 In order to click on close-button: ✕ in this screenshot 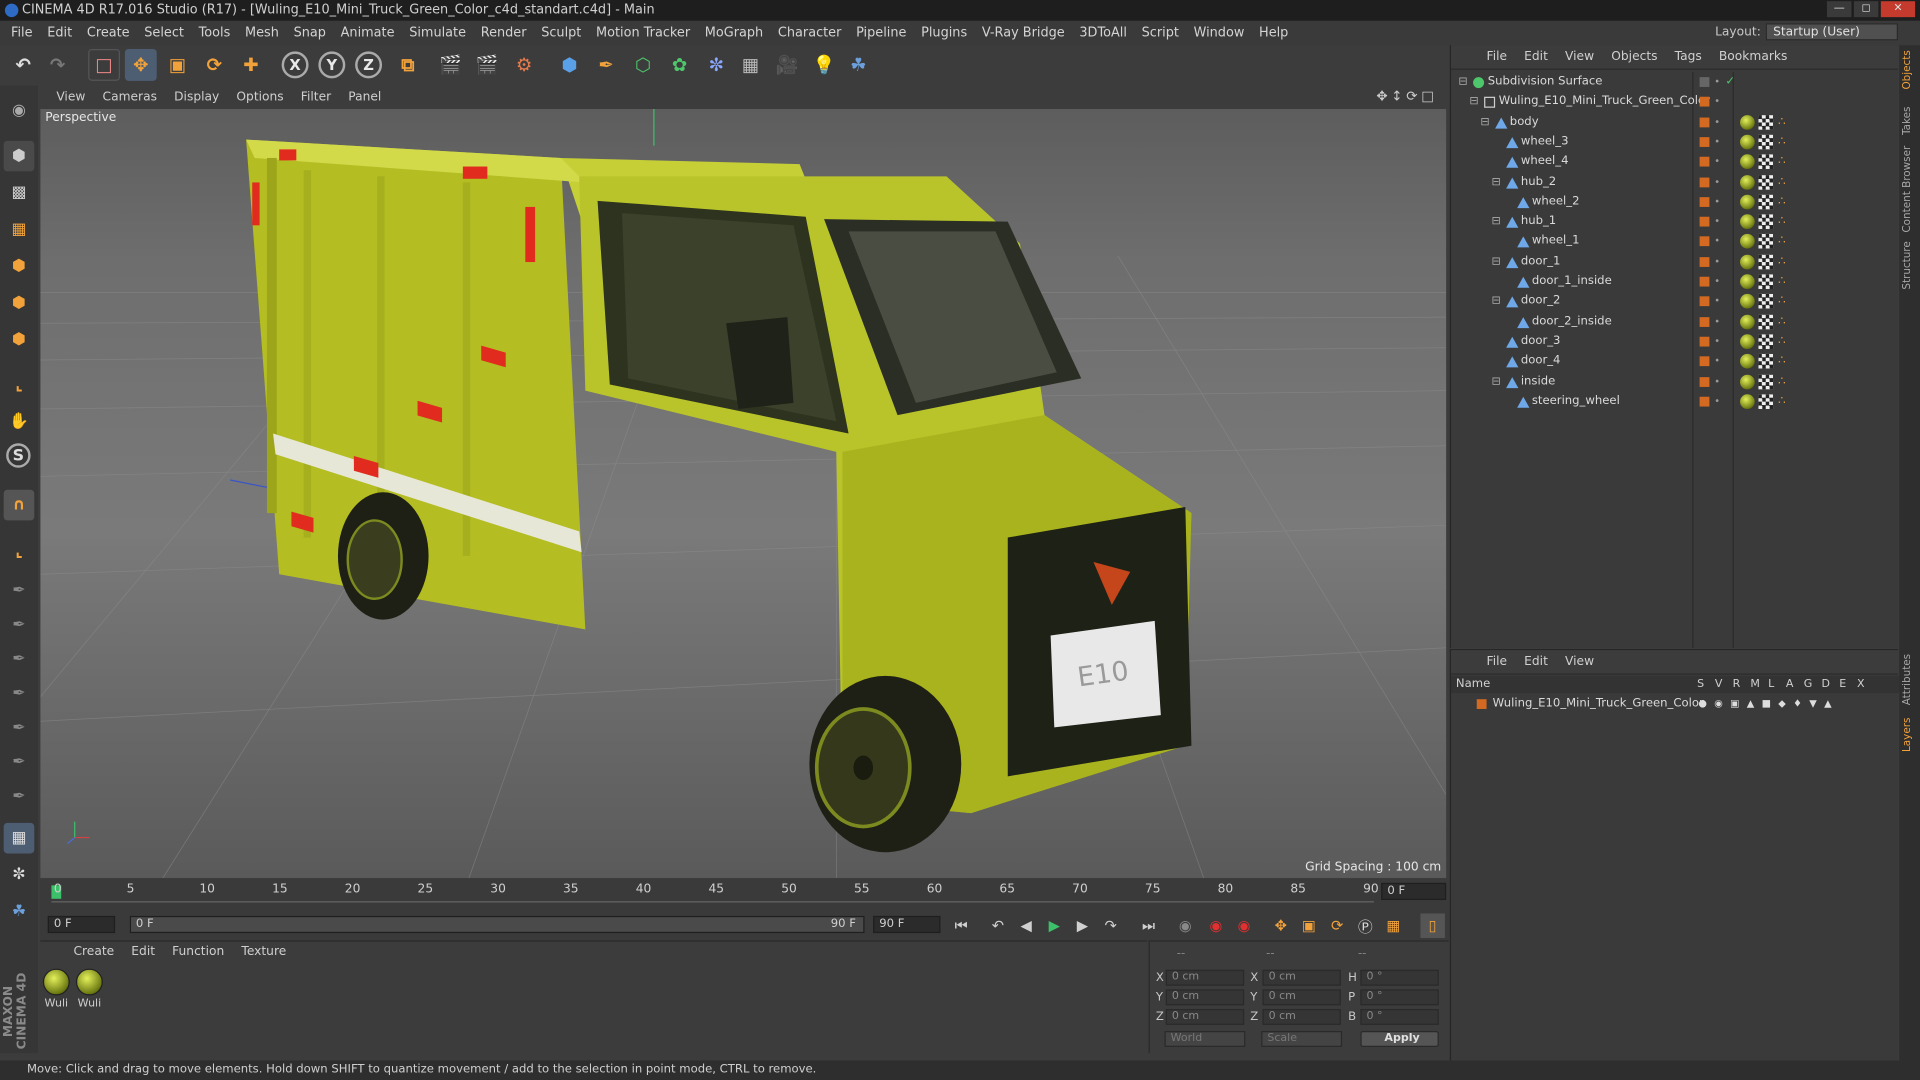, I will do `click(1898, 9)`.